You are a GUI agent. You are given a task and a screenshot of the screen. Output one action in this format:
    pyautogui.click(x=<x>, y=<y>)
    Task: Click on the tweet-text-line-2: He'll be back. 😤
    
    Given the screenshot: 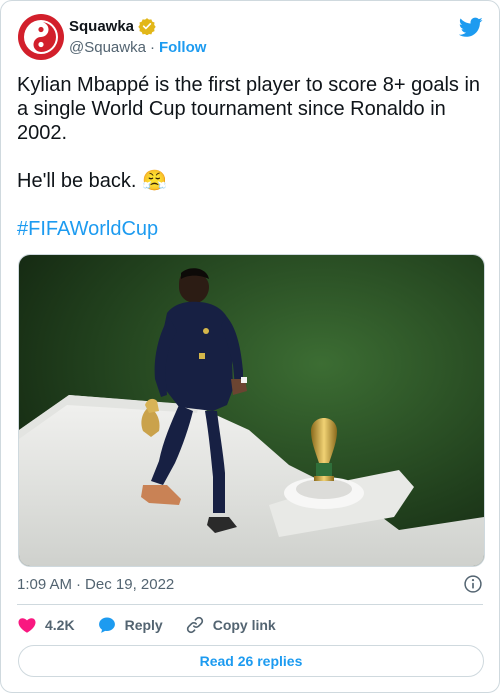 What is the action you would take?
    pyautogui.click(x=250, y=181)
    